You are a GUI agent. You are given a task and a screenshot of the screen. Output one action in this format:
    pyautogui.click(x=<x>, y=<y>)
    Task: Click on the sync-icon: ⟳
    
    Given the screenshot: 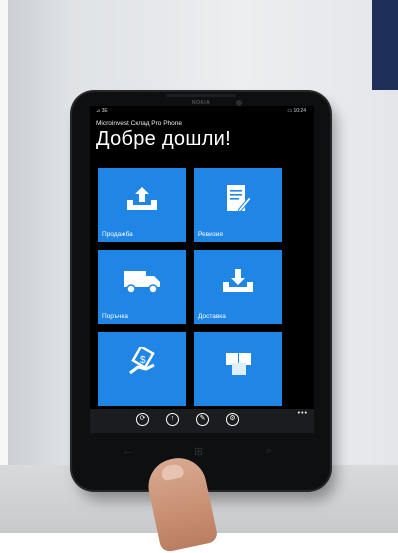 What is the action you would take?
    pyautogui.click(x=142, y=419)
    